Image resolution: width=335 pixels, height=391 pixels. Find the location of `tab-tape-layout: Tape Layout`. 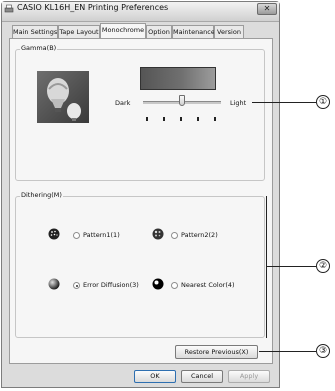

tab-tape-layout: Tape Layout is located at coordinates (79, 31).